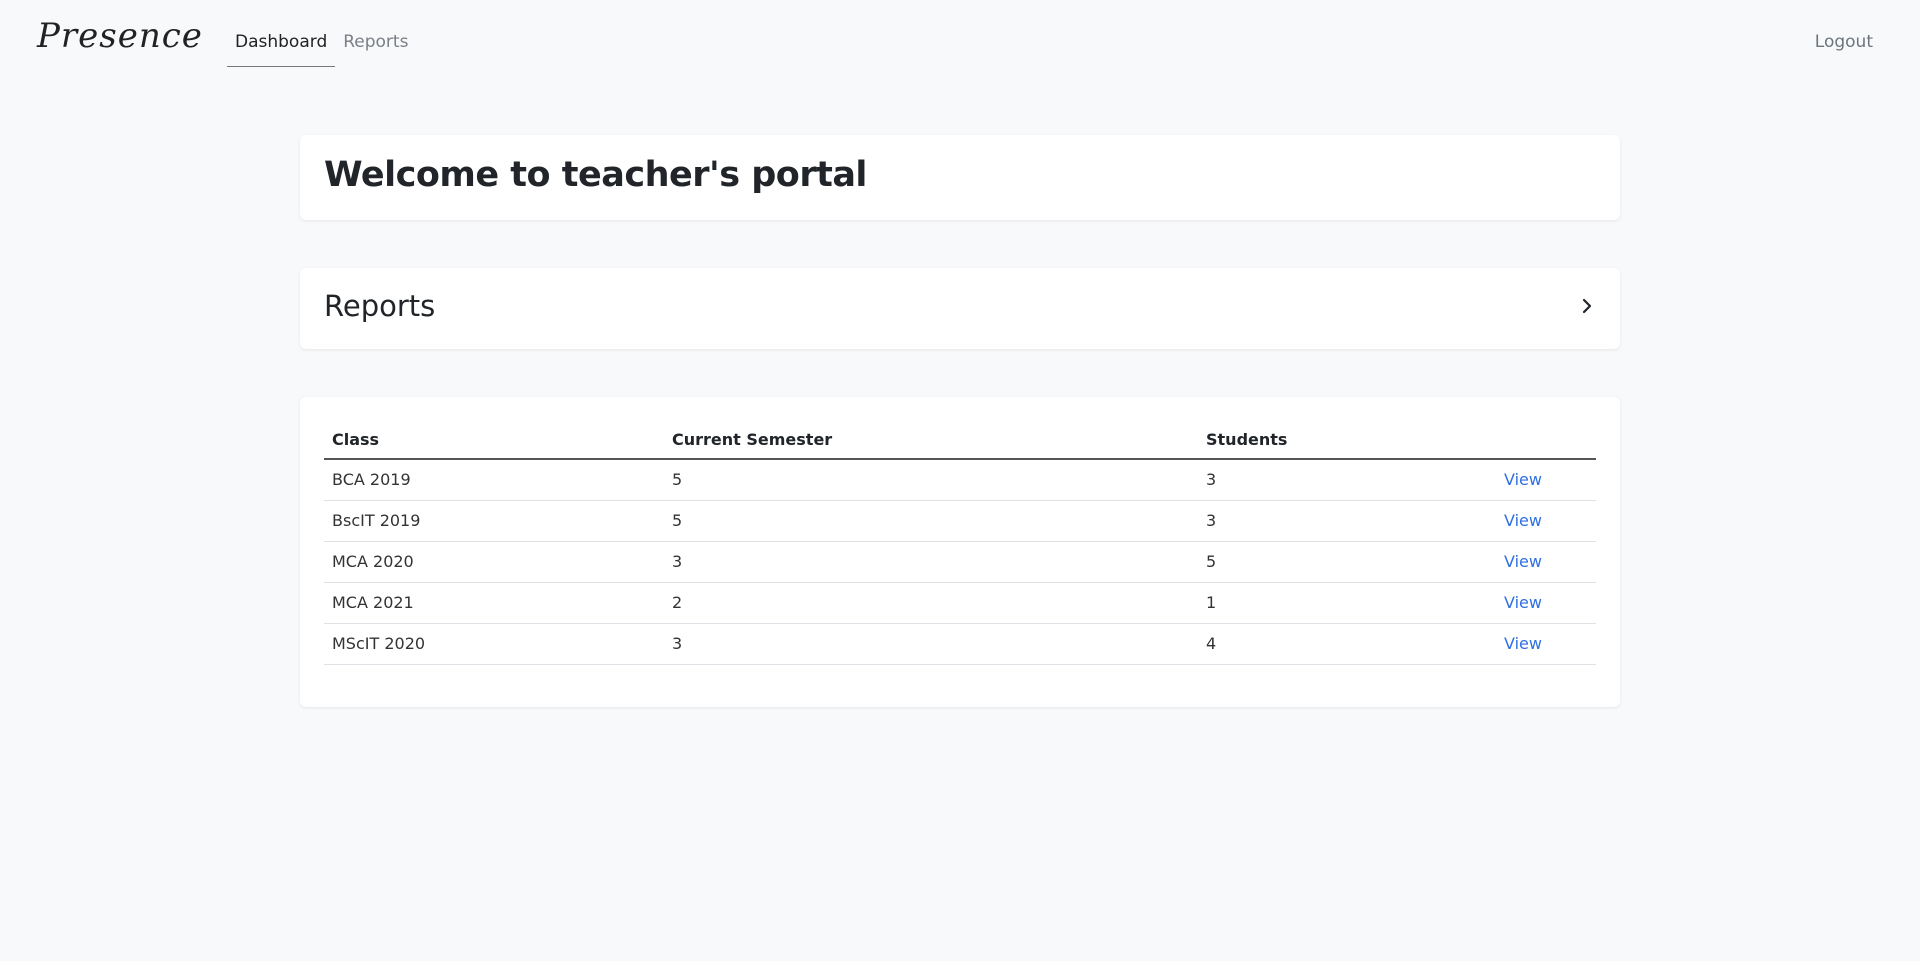 The width and height of the screenshot is (1920, 961). Describe the element at coordinates (595, 175) in the screenshot. I see `page-title: Welcome to teacher's portal` at that location.